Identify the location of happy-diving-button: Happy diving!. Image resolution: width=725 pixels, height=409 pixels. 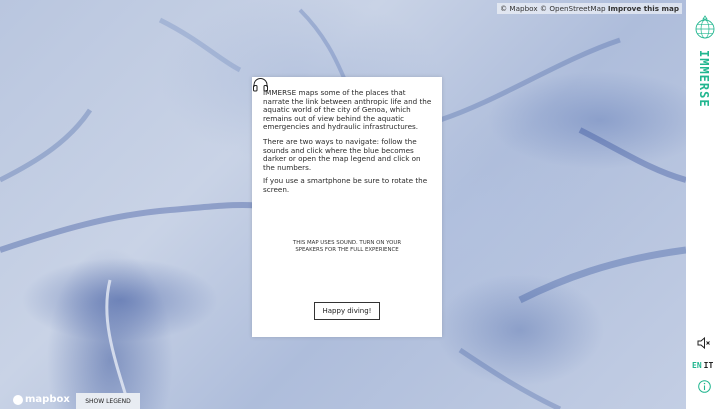
(347, 311).